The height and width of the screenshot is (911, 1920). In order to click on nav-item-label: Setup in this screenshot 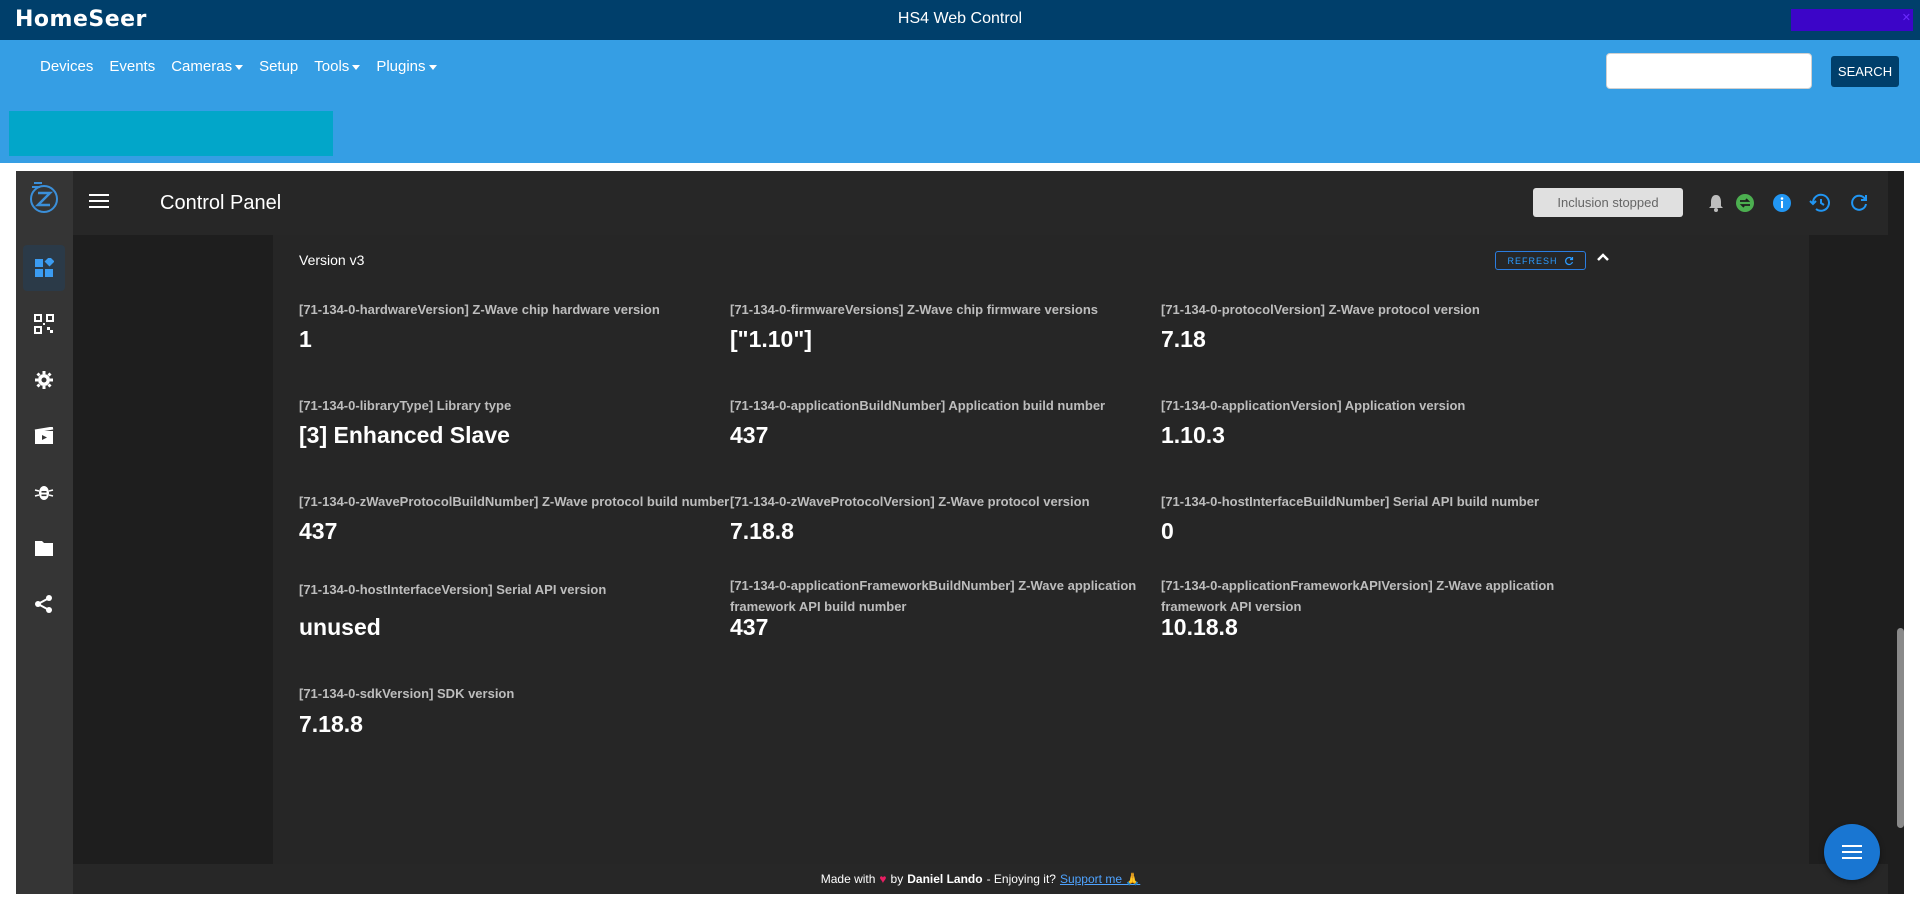, I will do `click(279, 66)`.